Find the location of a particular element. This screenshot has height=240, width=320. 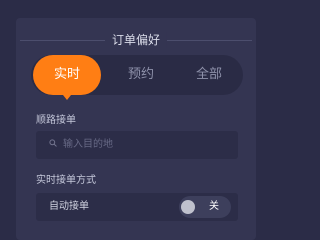

dialog-title: 订单偏好 is located at coordinates (136, 40).